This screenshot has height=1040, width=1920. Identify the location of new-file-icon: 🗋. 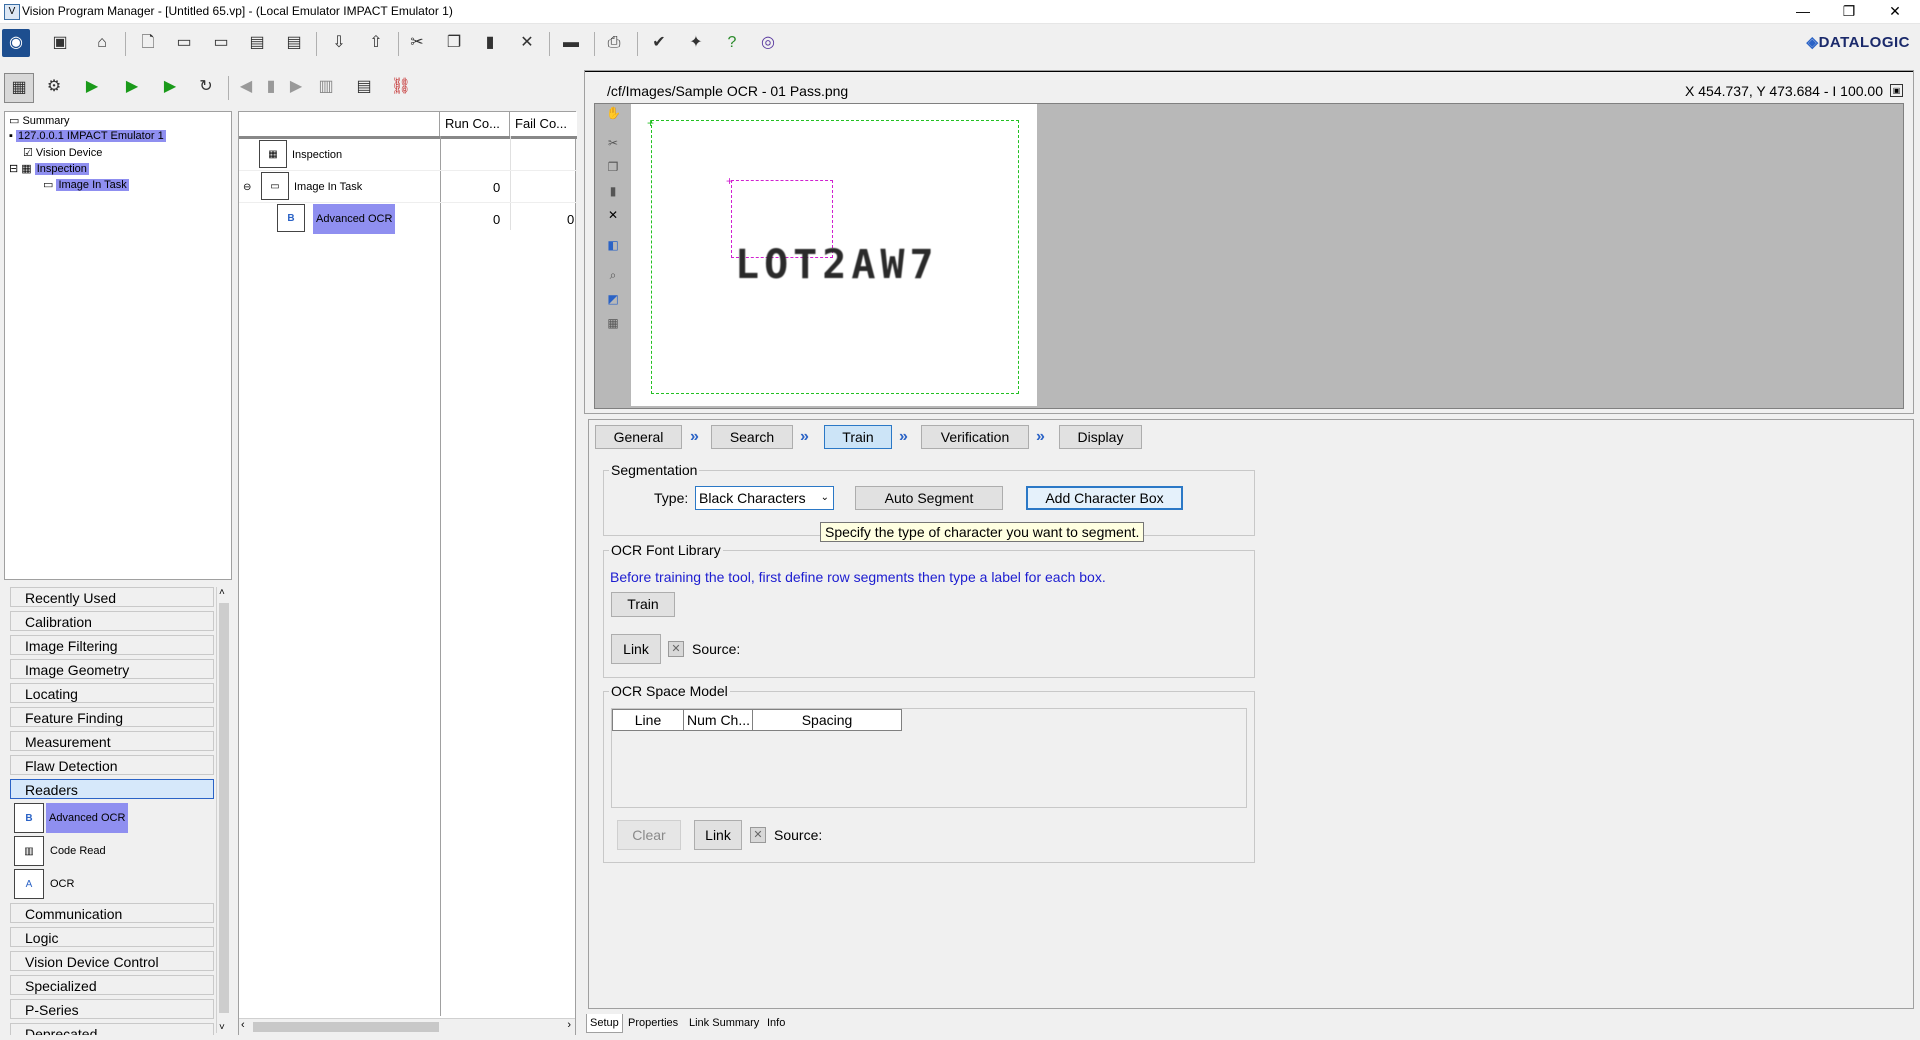
(148, 43).